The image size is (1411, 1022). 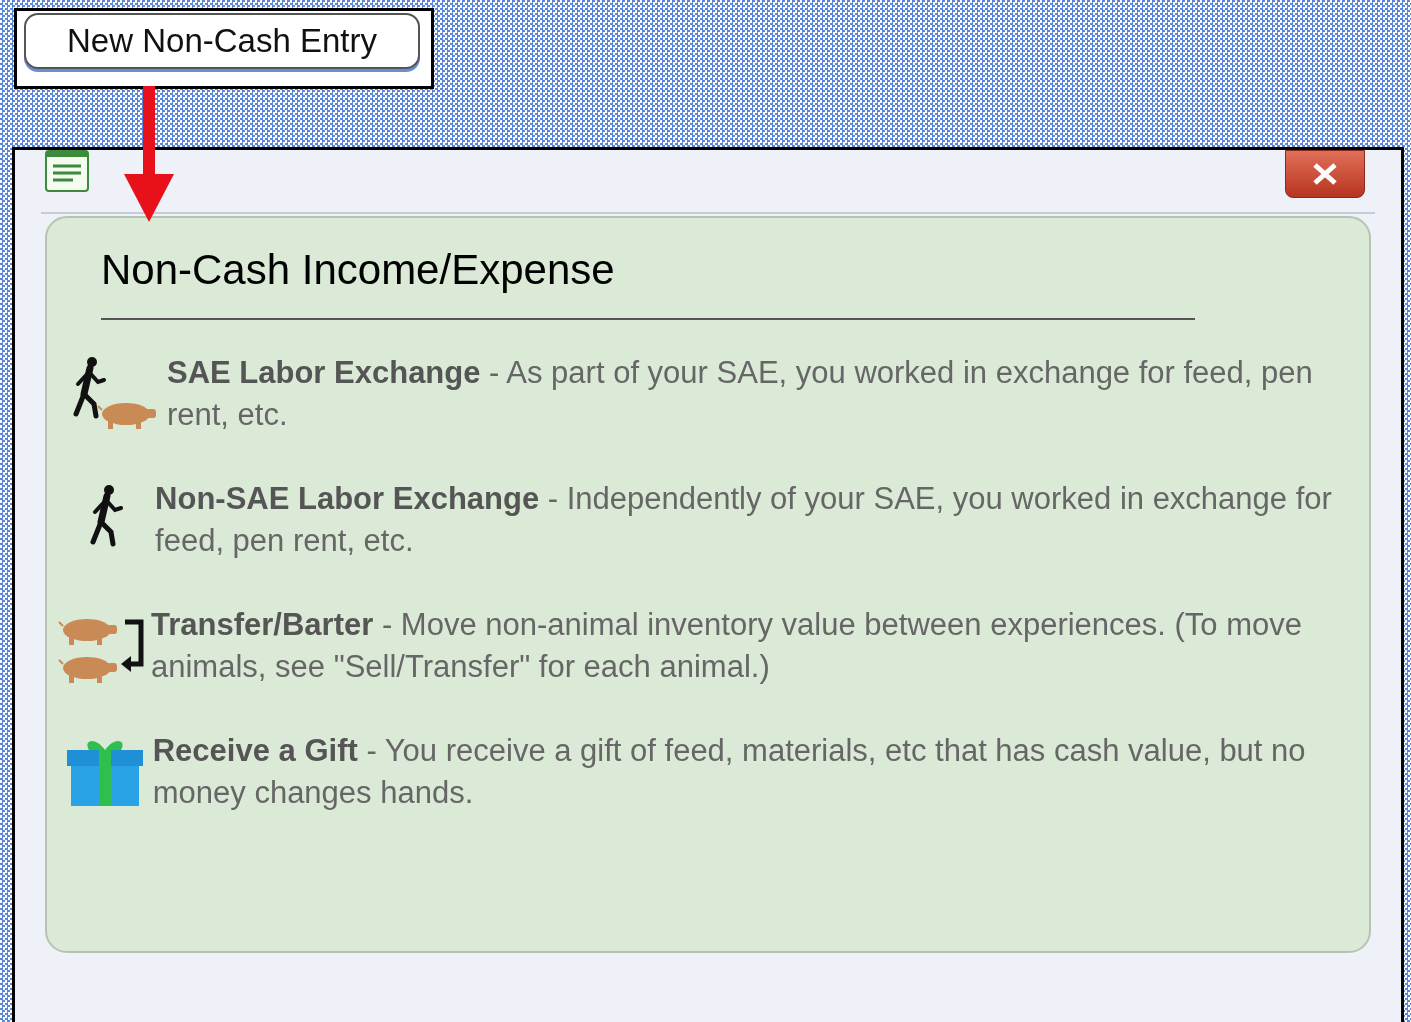 I want to click on option-description: Receive a Gift - You receive a gift of feed, materials, etc that has cash value, but no money changes hands., so click(x=753, y=772).